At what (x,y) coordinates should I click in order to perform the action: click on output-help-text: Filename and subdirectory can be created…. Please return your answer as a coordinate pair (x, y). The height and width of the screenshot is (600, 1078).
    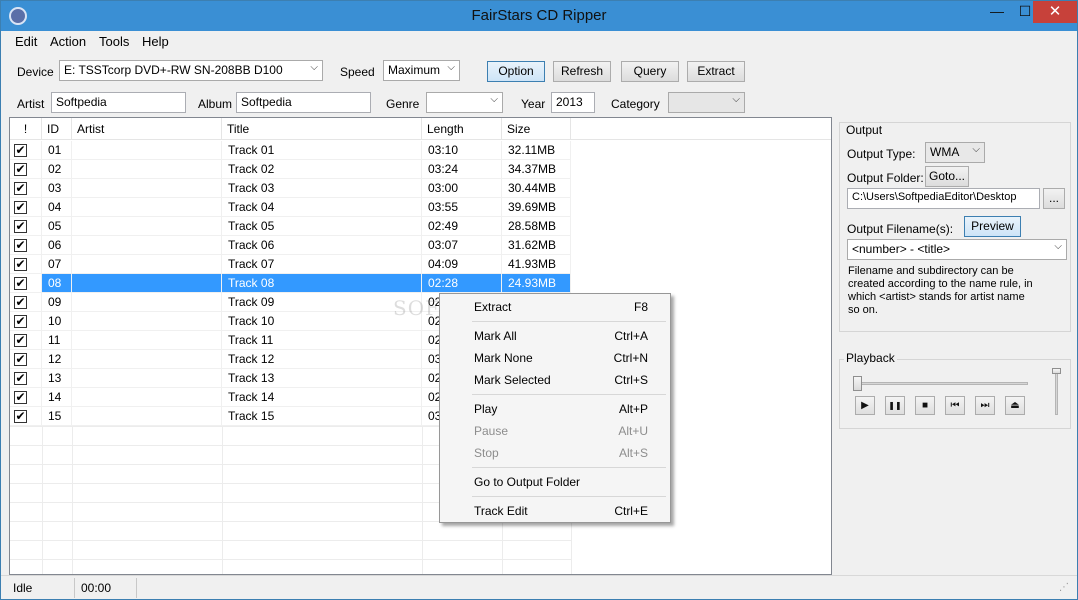
    Looking at the image, I should click on (940, 290).